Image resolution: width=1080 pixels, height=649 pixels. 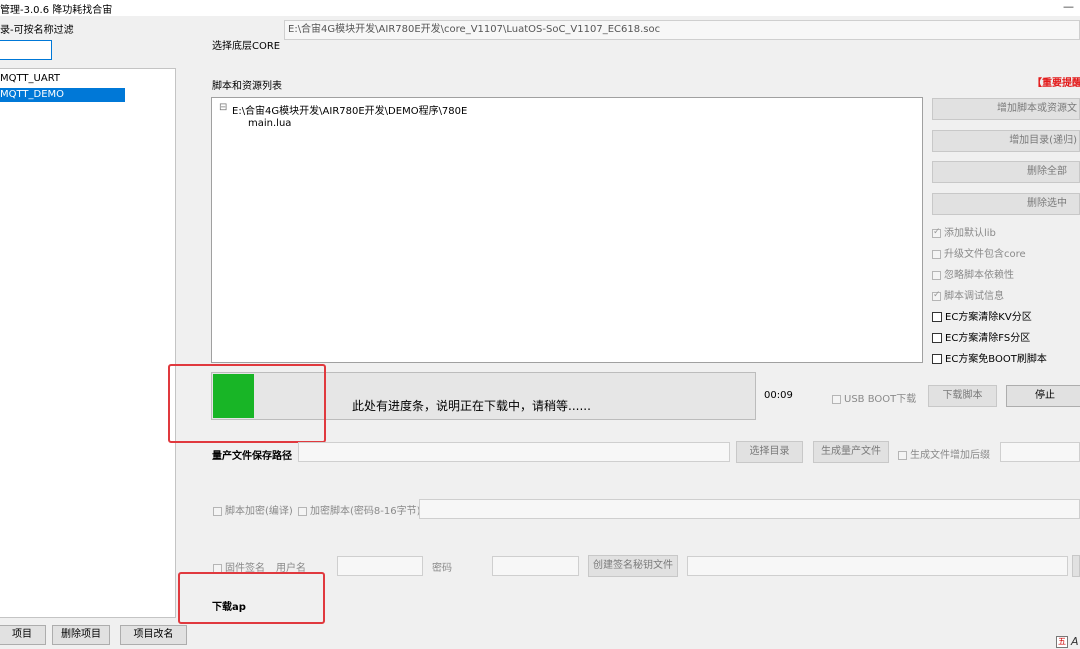 I want to click on project-item-label: MQTT_UART, so click(x=30, y=78).